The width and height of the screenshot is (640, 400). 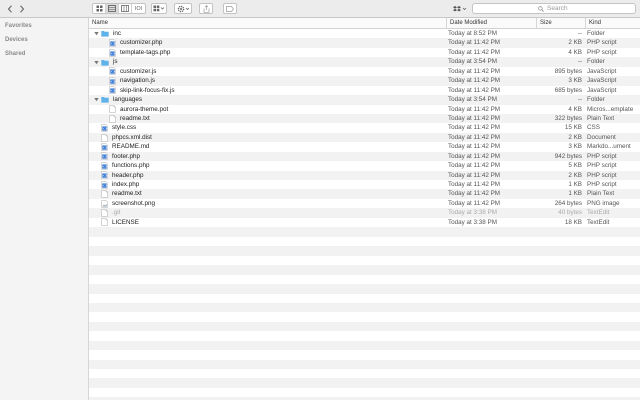 What do you see at coordinates (125, 8) in the screenshot?
I see `column-view-button` at bounding box center [125, 8].